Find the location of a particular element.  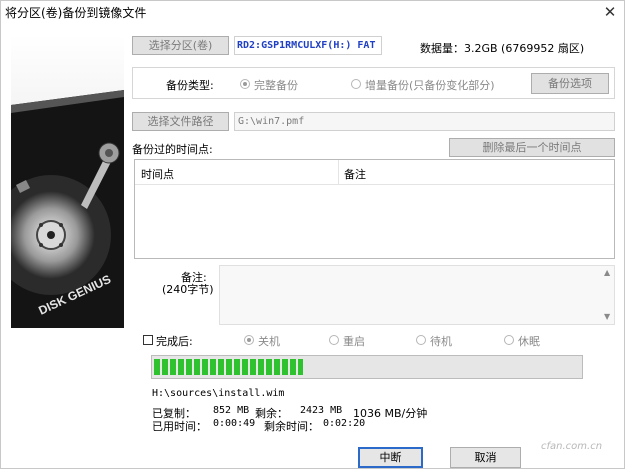

cancel-button: 取消 is located at coordinates (485, 457).